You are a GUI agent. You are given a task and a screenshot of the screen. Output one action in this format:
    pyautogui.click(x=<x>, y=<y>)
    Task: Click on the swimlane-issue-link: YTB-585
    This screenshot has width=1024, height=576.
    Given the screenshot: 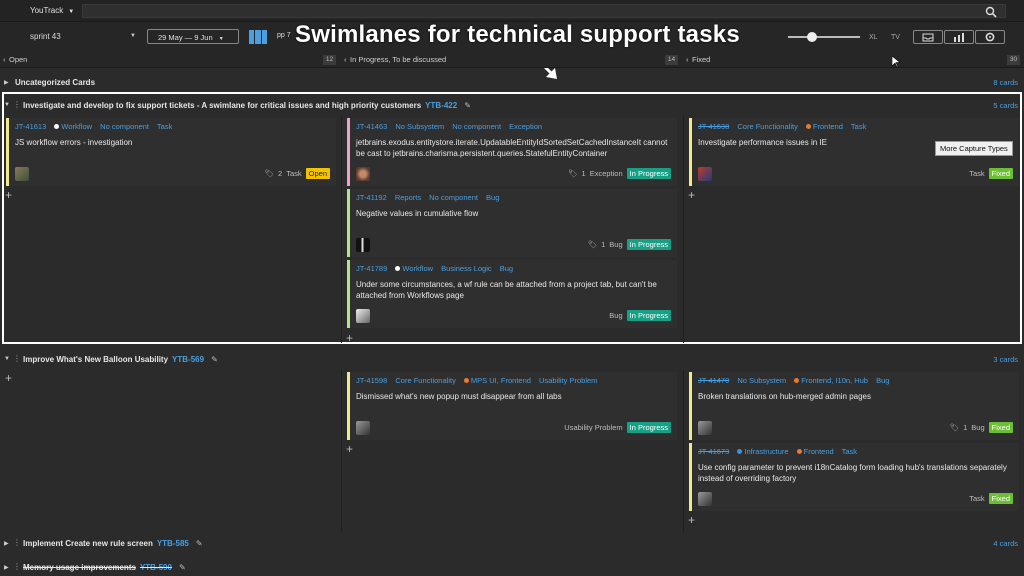 What is the action you would take?
    pyautogui.click(x=173, y=543)
    